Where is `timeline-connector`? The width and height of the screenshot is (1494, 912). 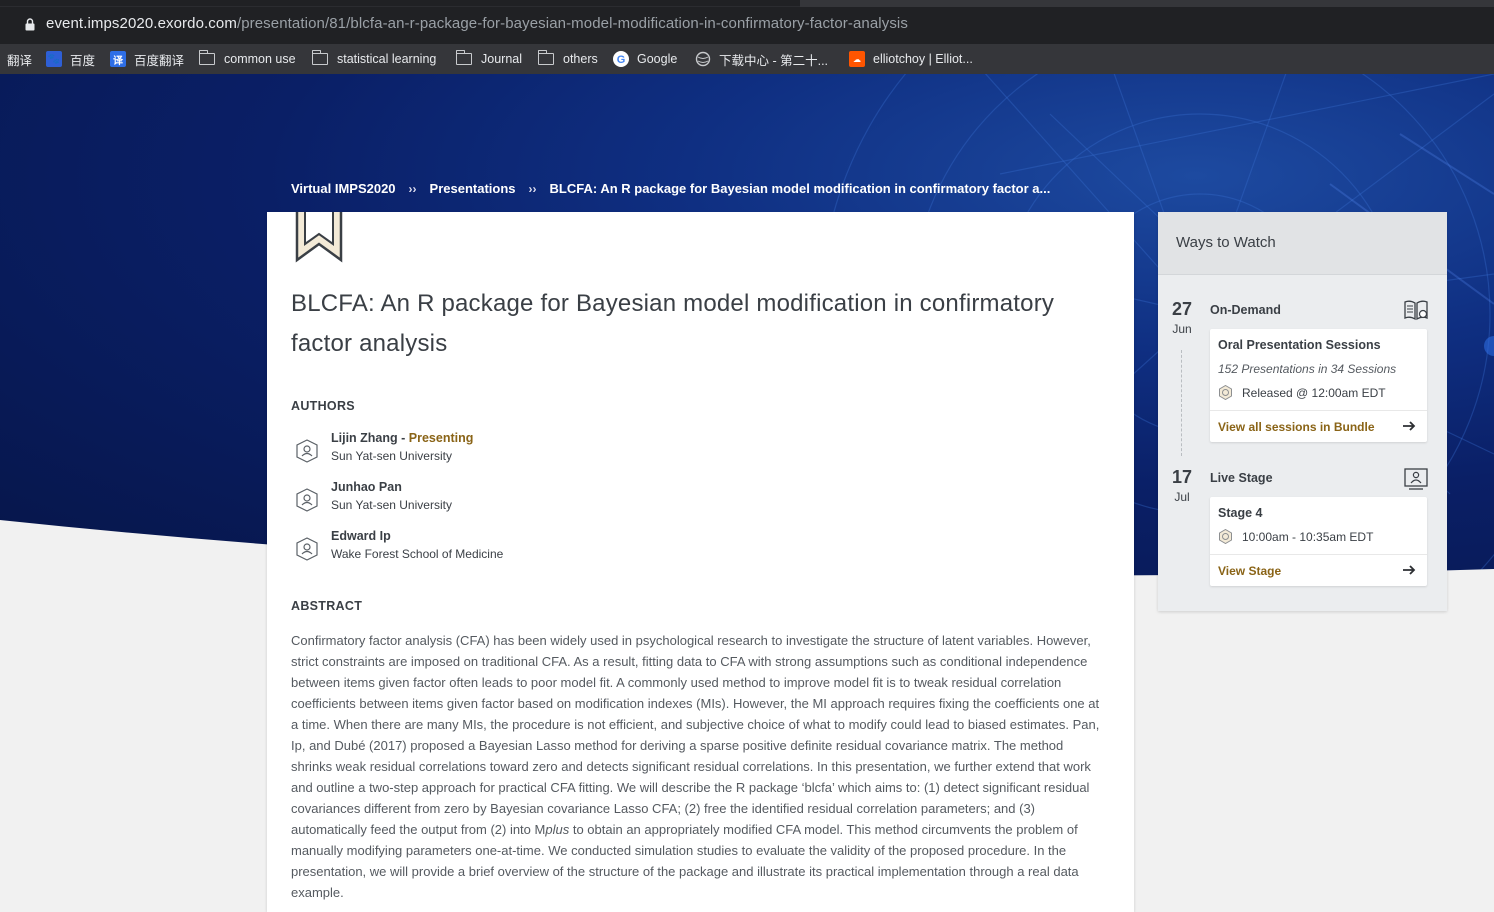 timeline-connector is located at coordinates (1181, 403).